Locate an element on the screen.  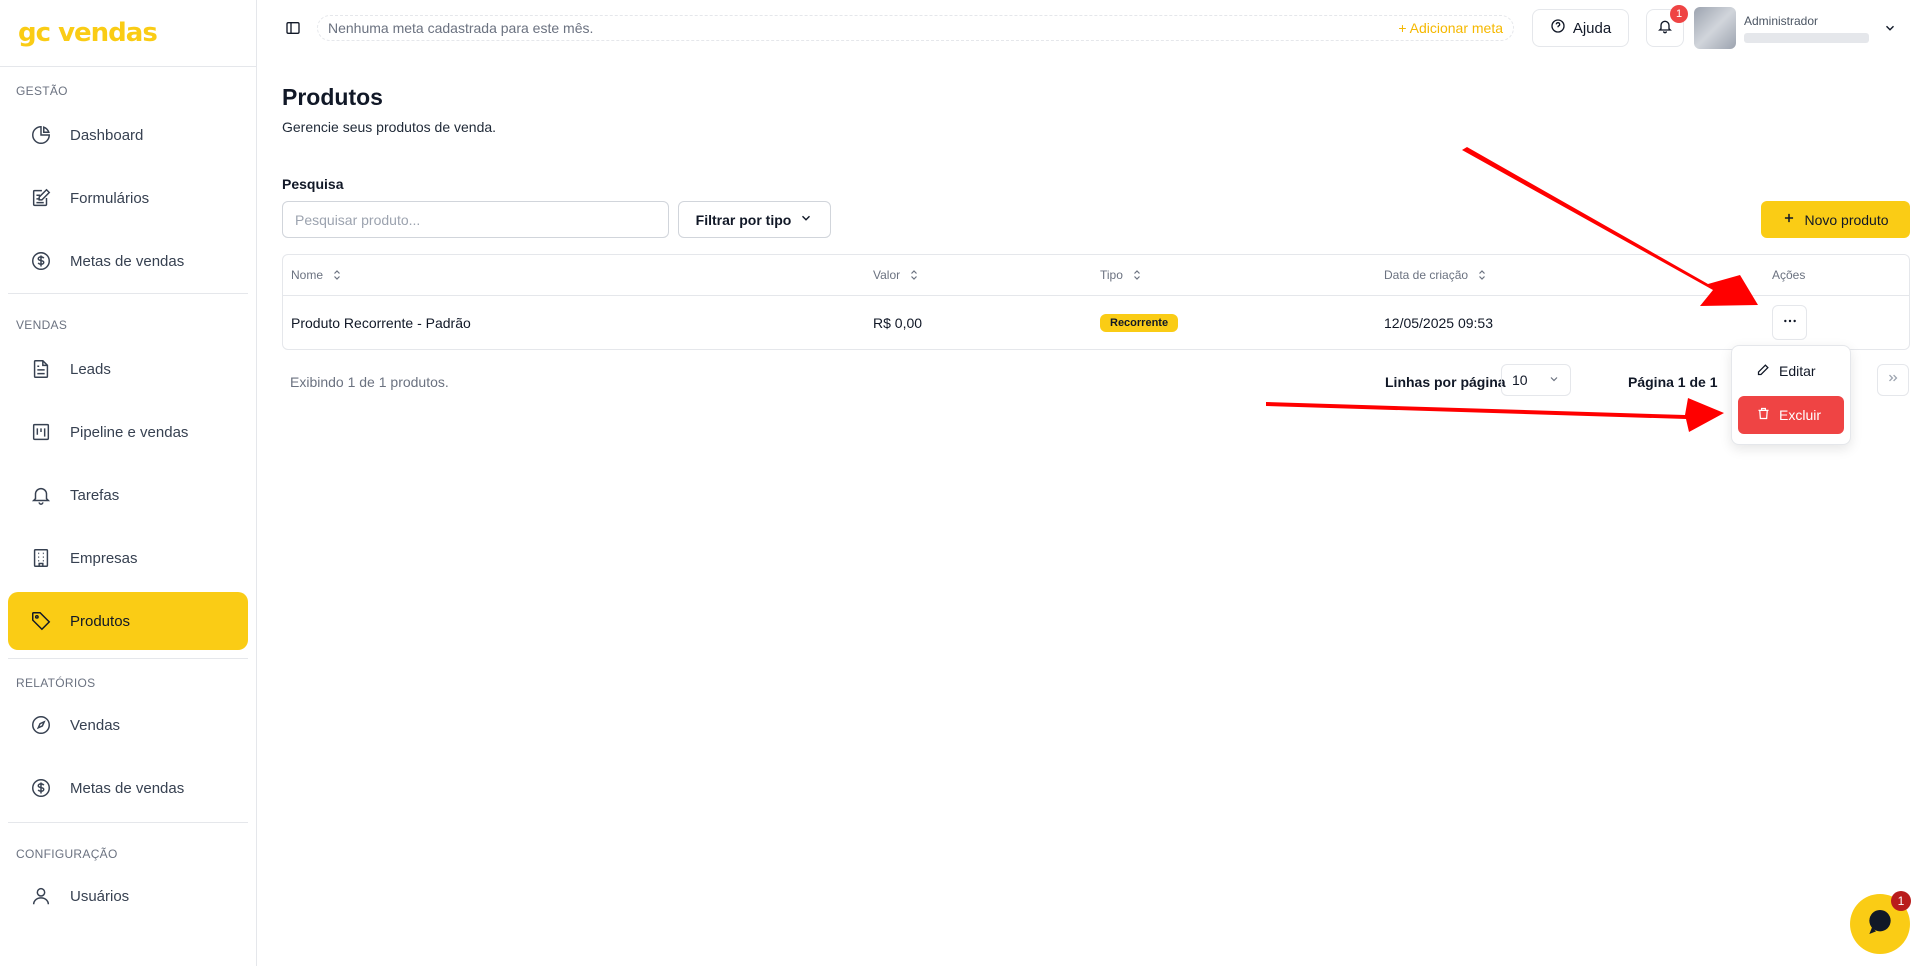
sidebar-item-label: Dashboard is located at coordinates (107, 135).